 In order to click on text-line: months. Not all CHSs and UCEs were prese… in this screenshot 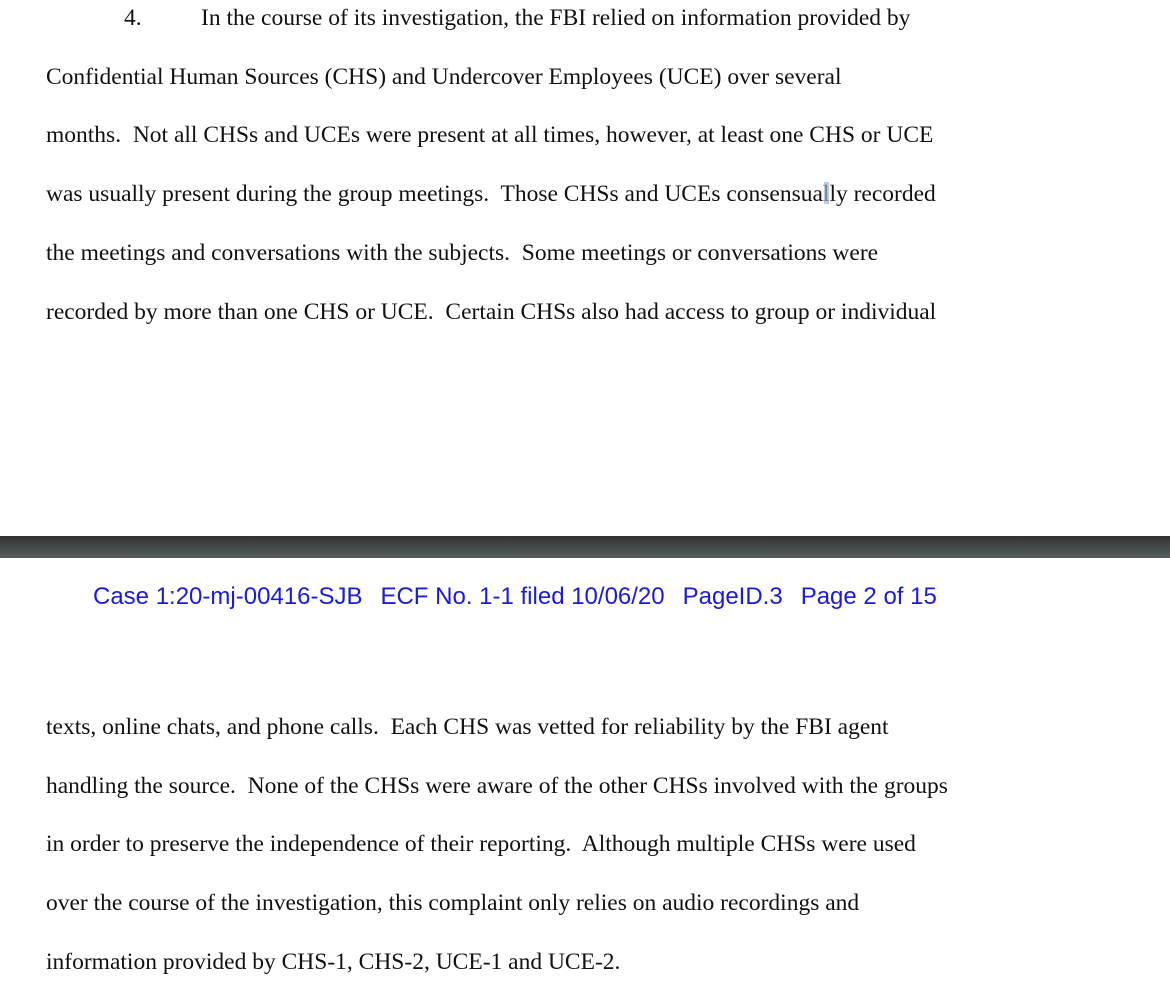, I will do `click(490, 135)`.